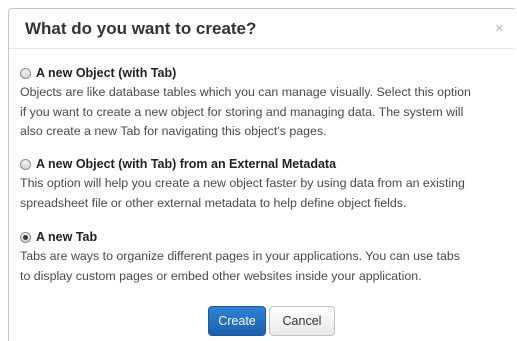  I want to click on radio-new-object, so click(25, 73).